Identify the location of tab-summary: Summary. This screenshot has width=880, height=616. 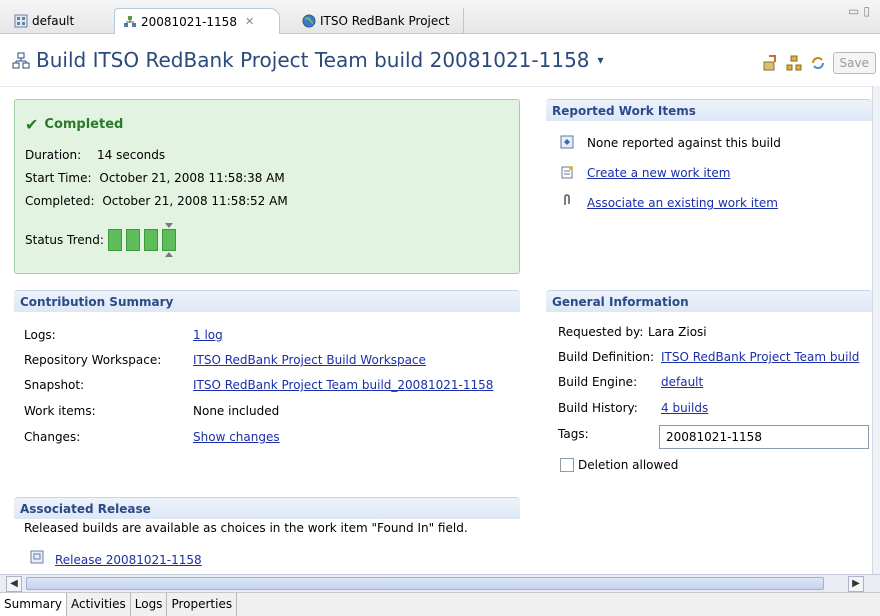
(33, 604).